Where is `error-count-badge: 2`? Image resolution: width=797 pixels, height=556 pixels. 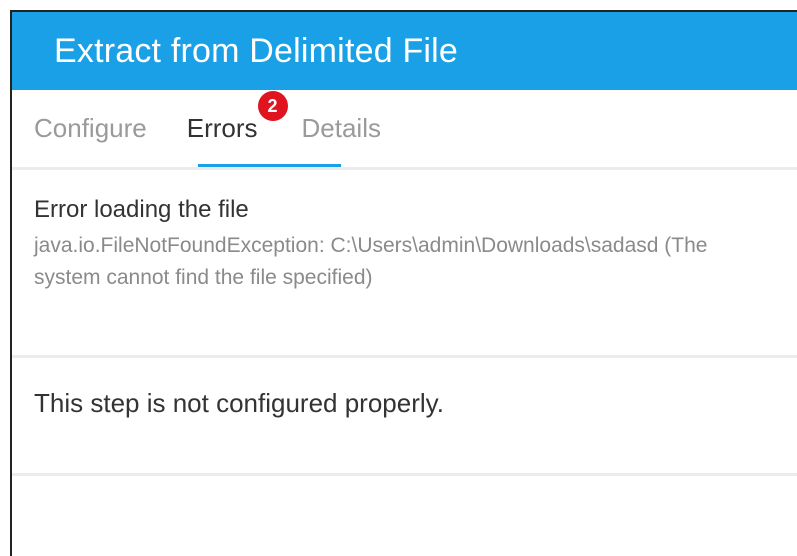
error-count-badge: 2 is located at coordinates (272, 106).